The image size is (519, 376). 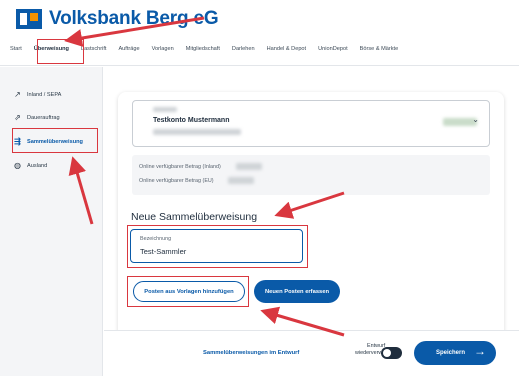 What do you see at coordinates (43, 117) in the screenshot?
I see `sidebar-item-label: Dauerauftrag` at bounding box center [43, 117].